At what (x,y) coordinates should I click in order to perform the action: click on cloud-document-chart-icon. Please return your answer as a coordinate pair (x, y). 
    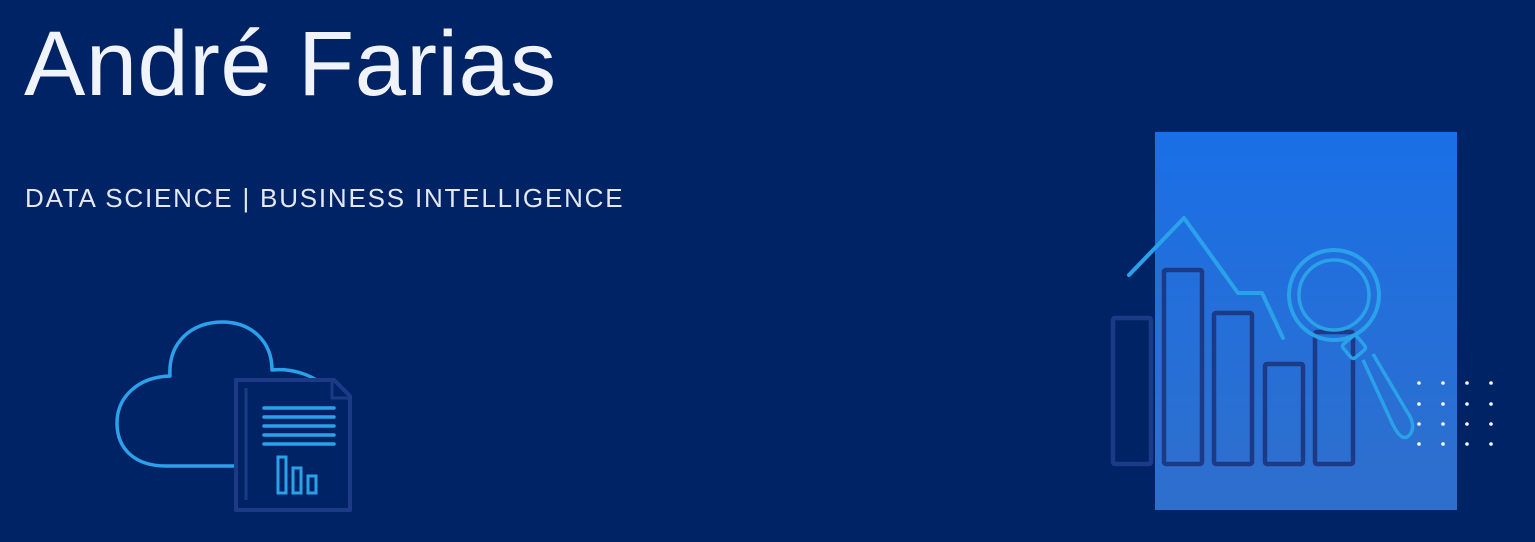
    Looking at the image, I should click on (233, 416).